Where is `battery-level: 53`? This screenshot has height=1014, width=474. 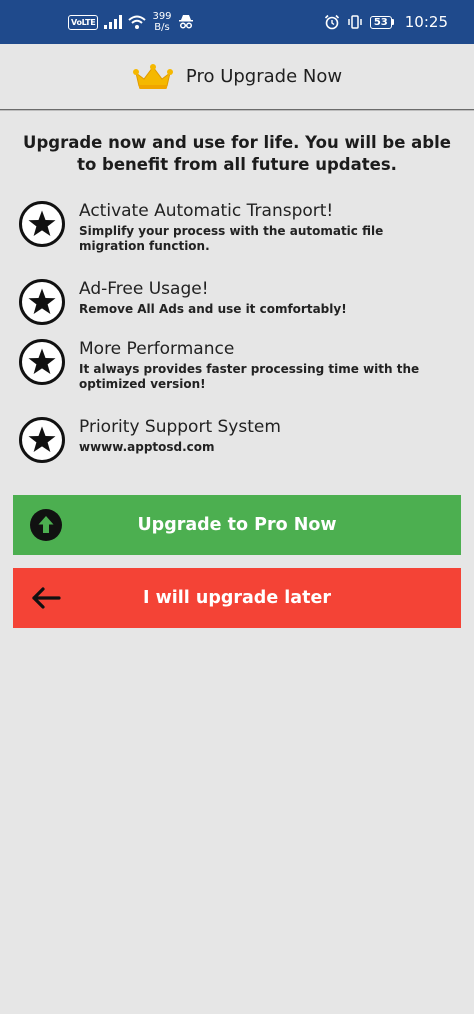 battery-level: 53 is located at coordinates (380, 22).